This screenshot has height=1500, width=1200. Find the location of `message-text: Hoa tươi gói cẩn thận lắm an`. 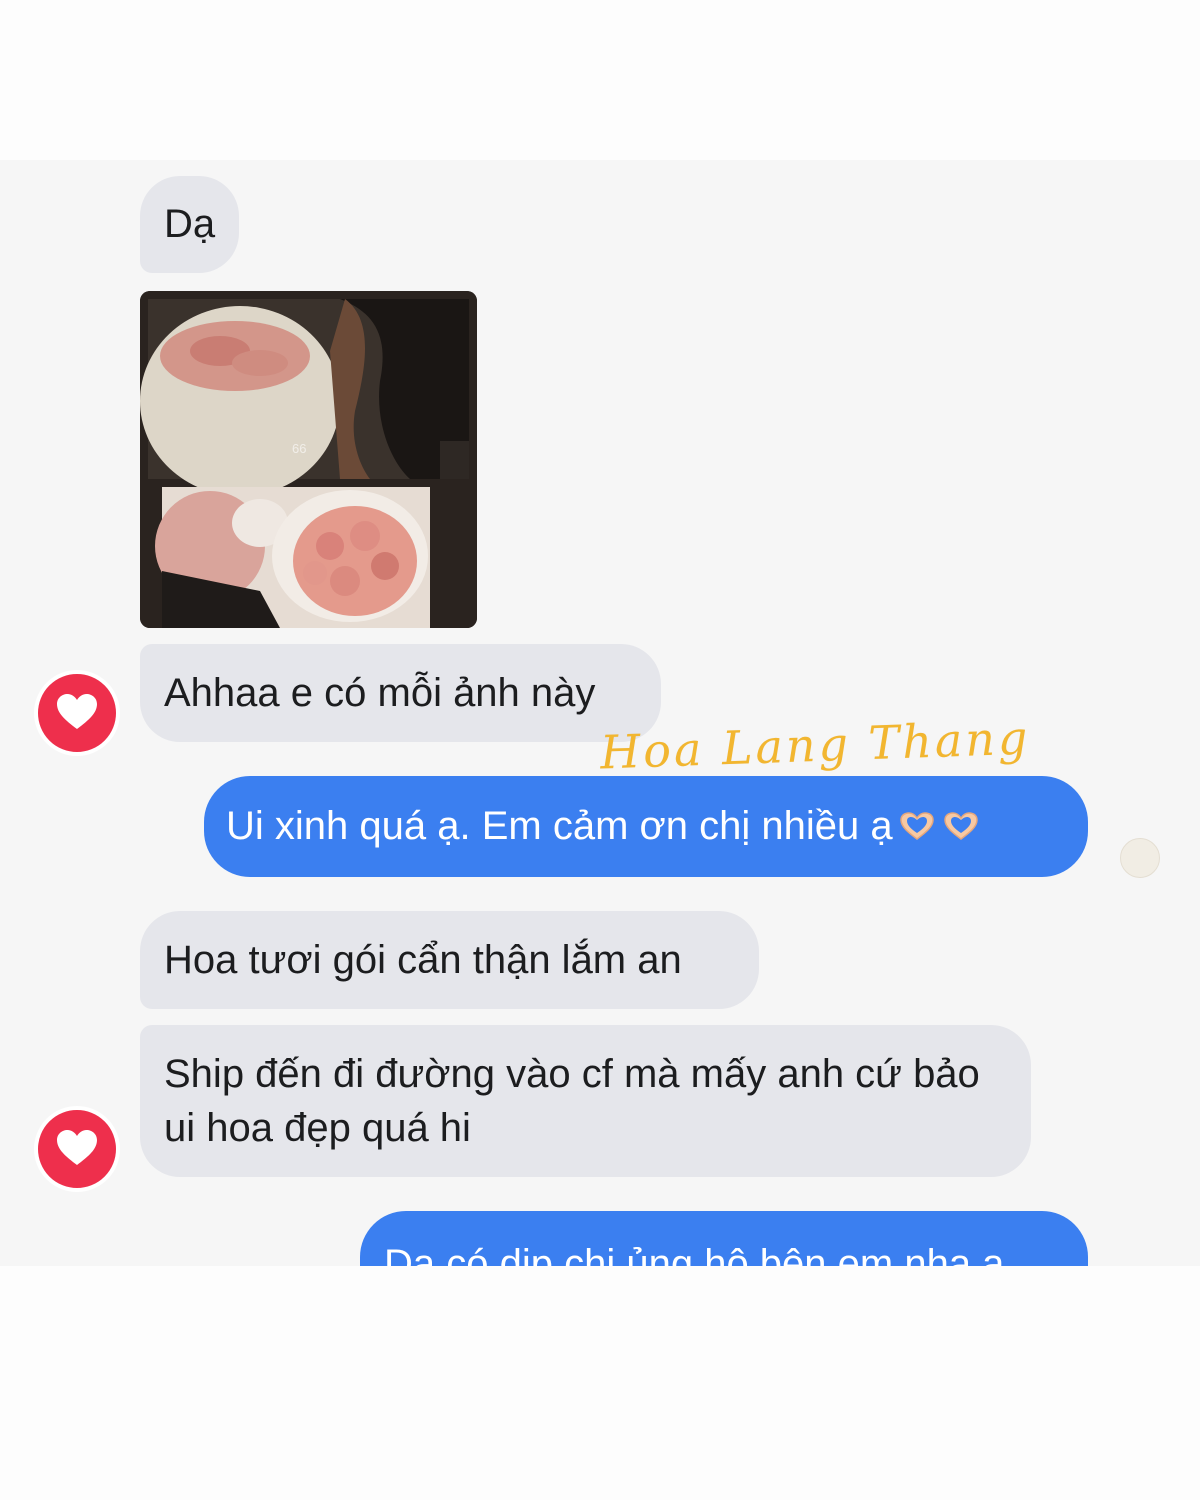

message-text: Hoa tươi gói cẩn thận lắm an is located at coordinates (423, 960).